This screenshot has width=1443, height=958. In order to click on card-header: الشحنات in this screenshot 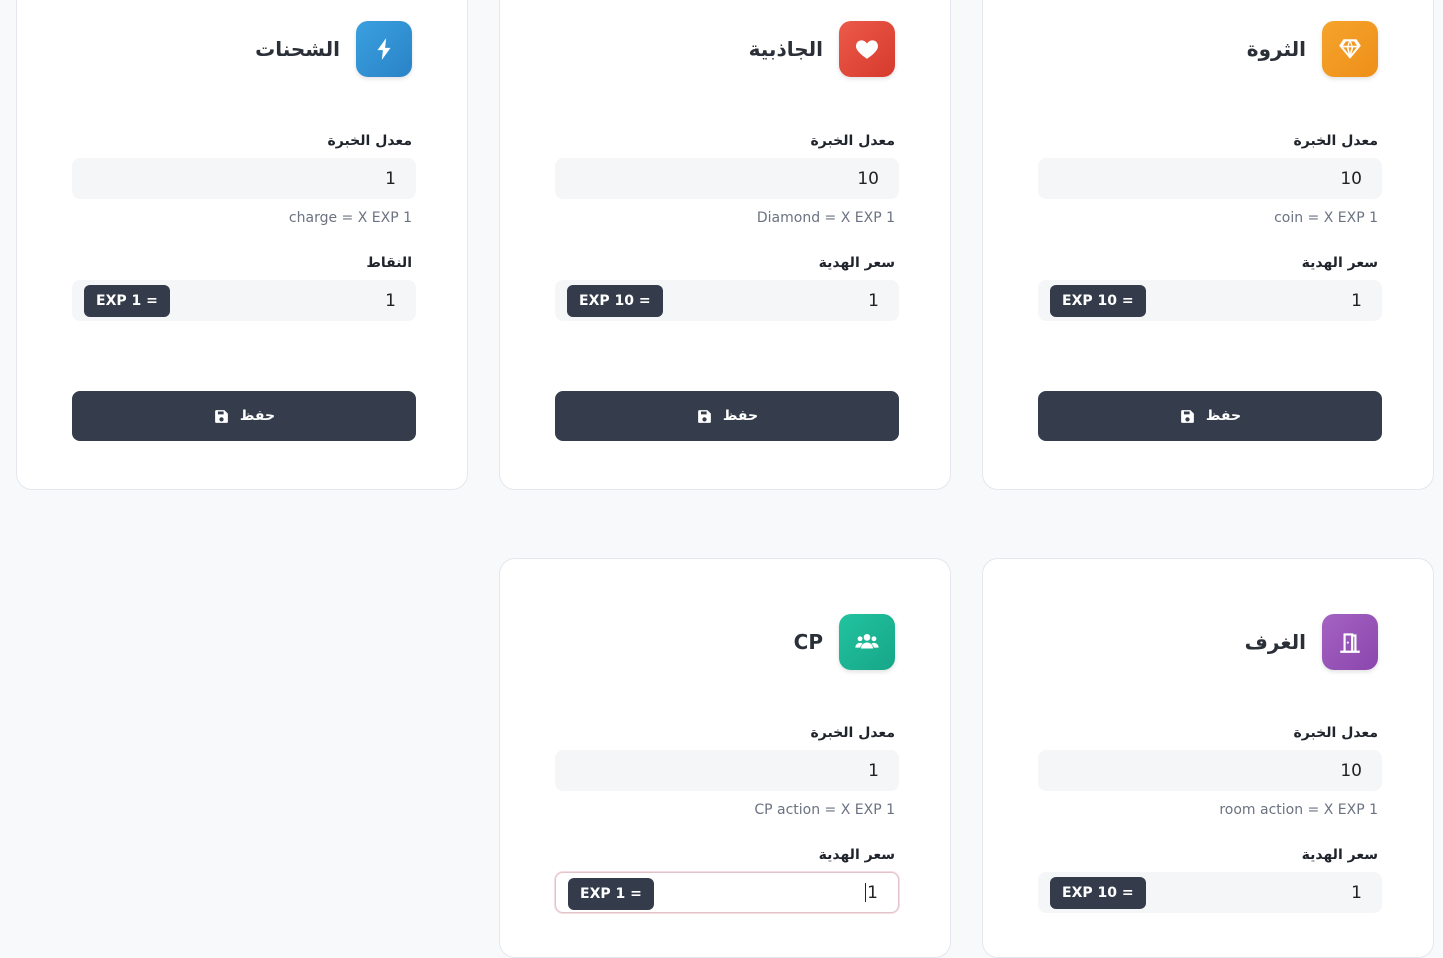, I will do `click(240, 49)`.